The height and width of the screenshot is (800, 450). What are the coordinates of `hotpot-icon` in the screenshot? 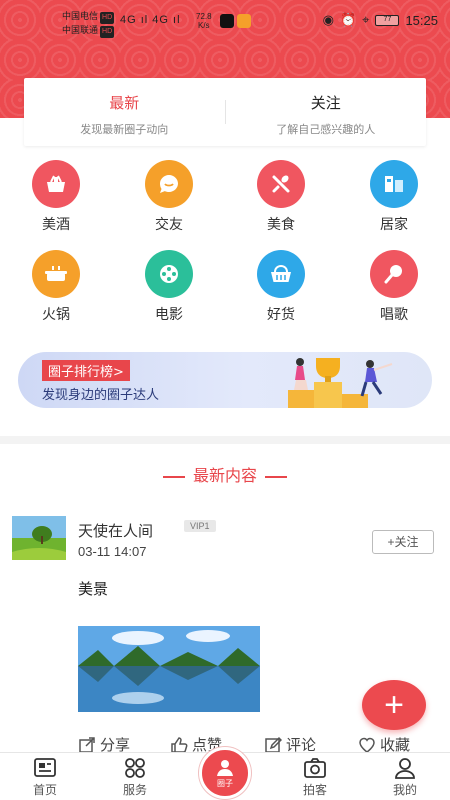 It's located at (56, 274).